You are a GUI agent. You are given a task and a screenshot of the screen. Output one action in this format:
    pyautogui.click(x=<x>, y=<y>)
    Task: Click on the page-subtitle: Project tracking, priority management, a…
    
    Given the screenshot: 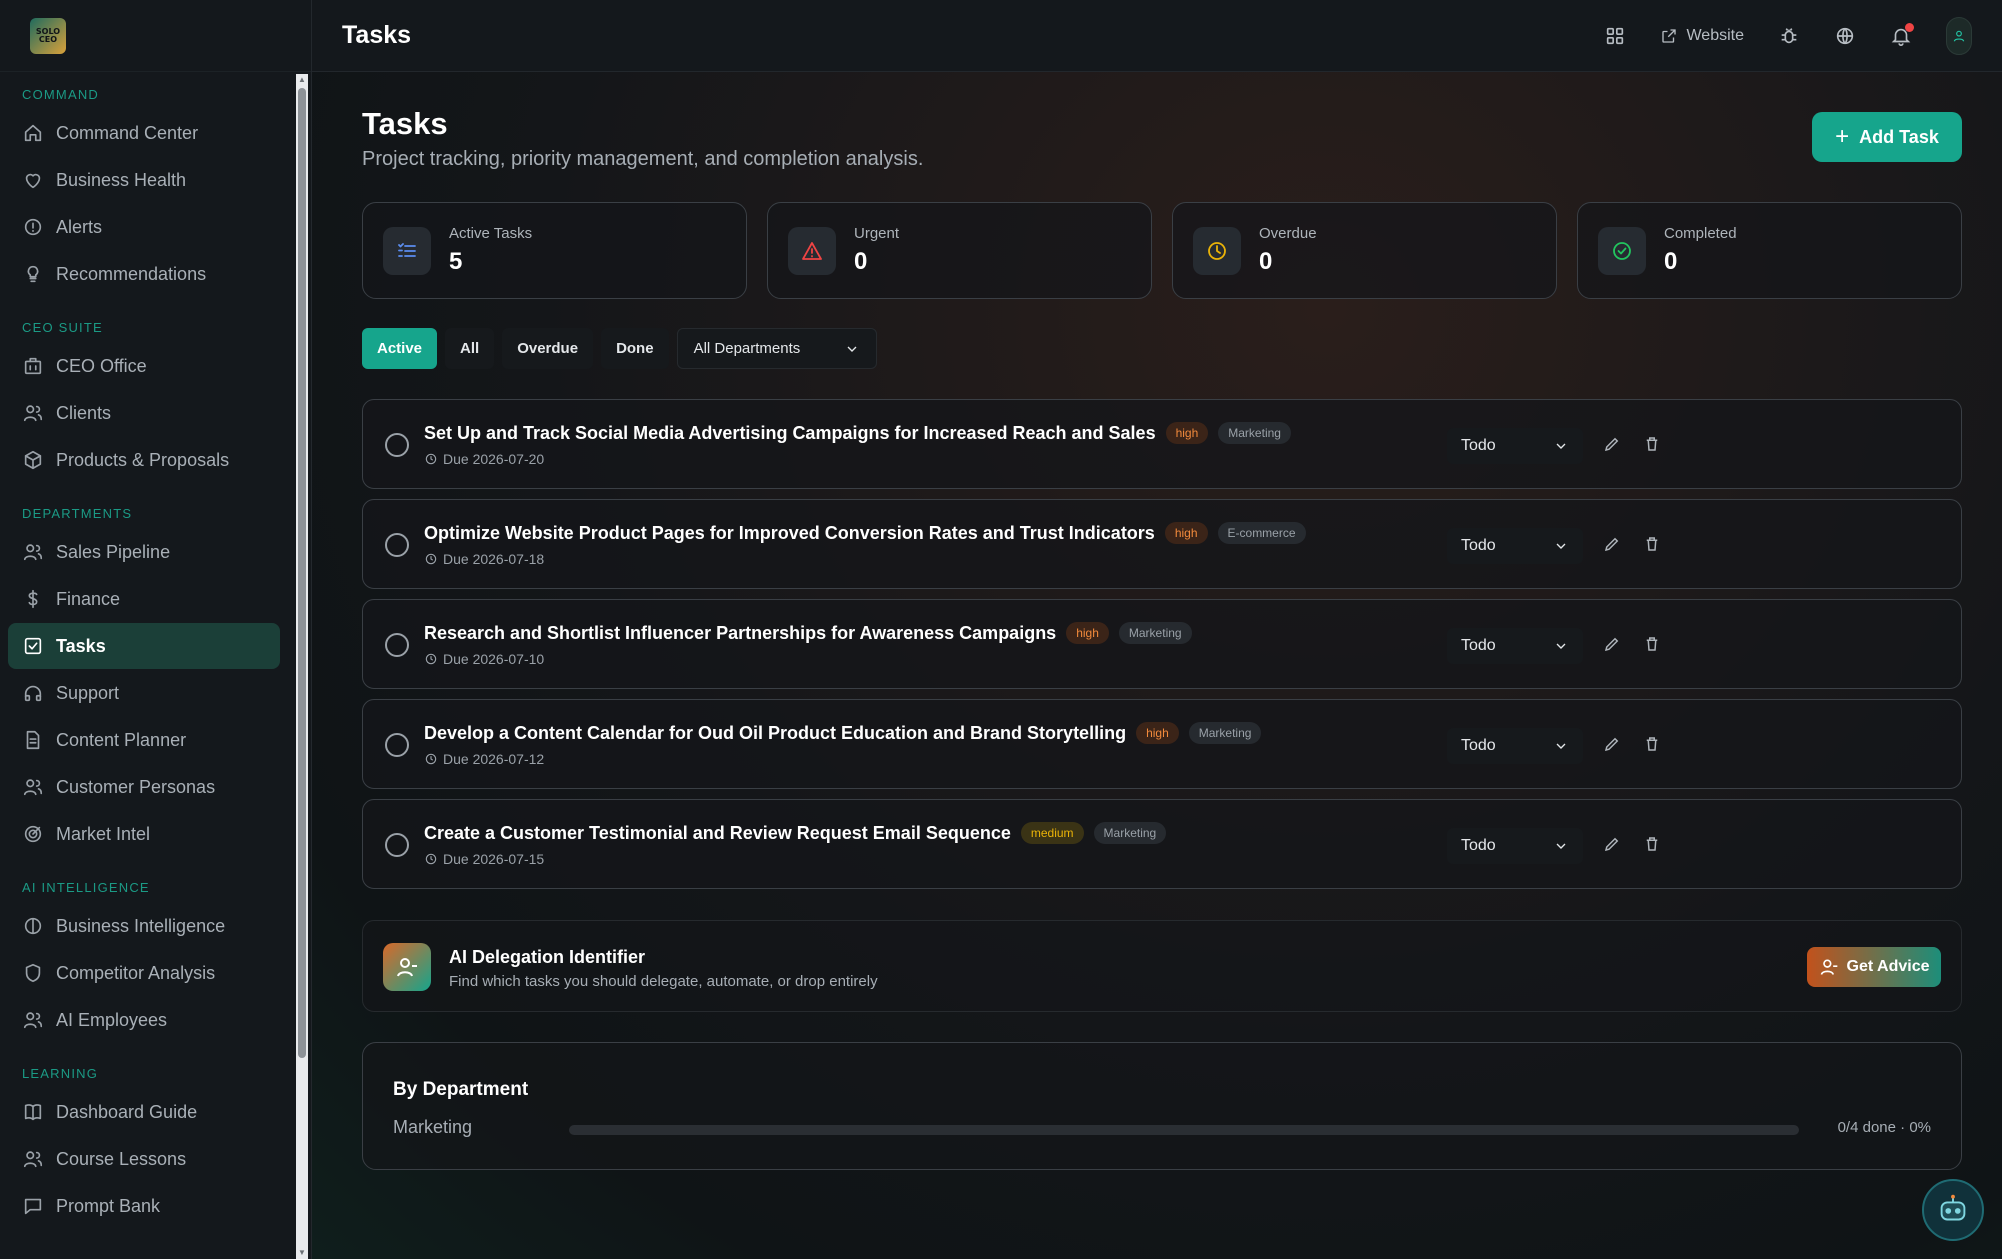 What is the action you would take?
    pyautogui.click(x=643, y=159)
    